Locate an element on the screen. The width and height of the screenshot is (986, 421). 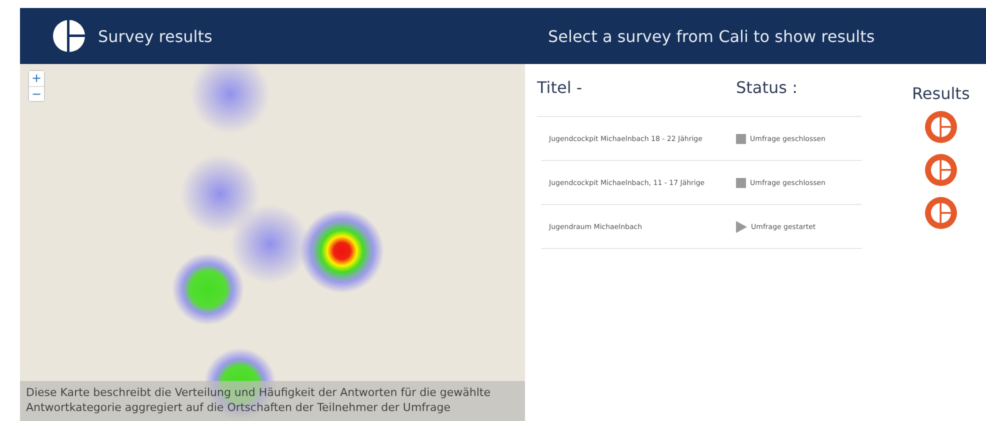
column-header: Titel - is located at coordinates (636, 87).